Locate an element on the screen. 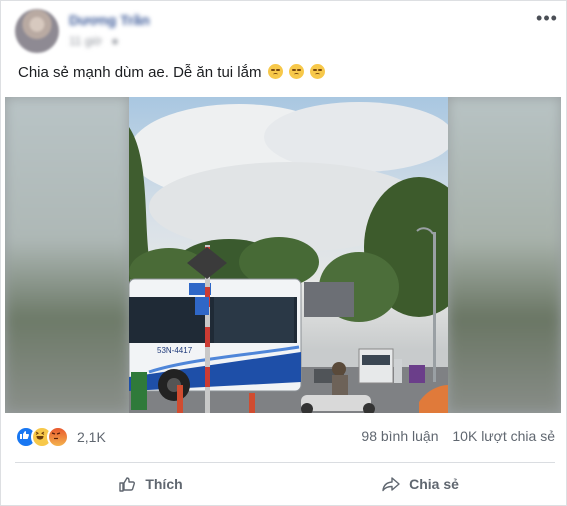 This screenshot has width=567, height=506. avatar is located at coordinates (37, 31).